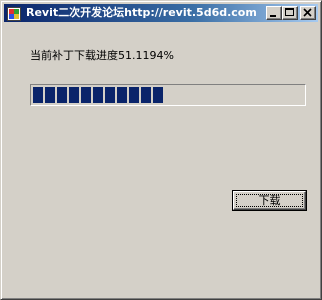  What do you see at coordinates (274, 13) in the screenshot?
I see `minimize-button` at bounding box center [274, 13].